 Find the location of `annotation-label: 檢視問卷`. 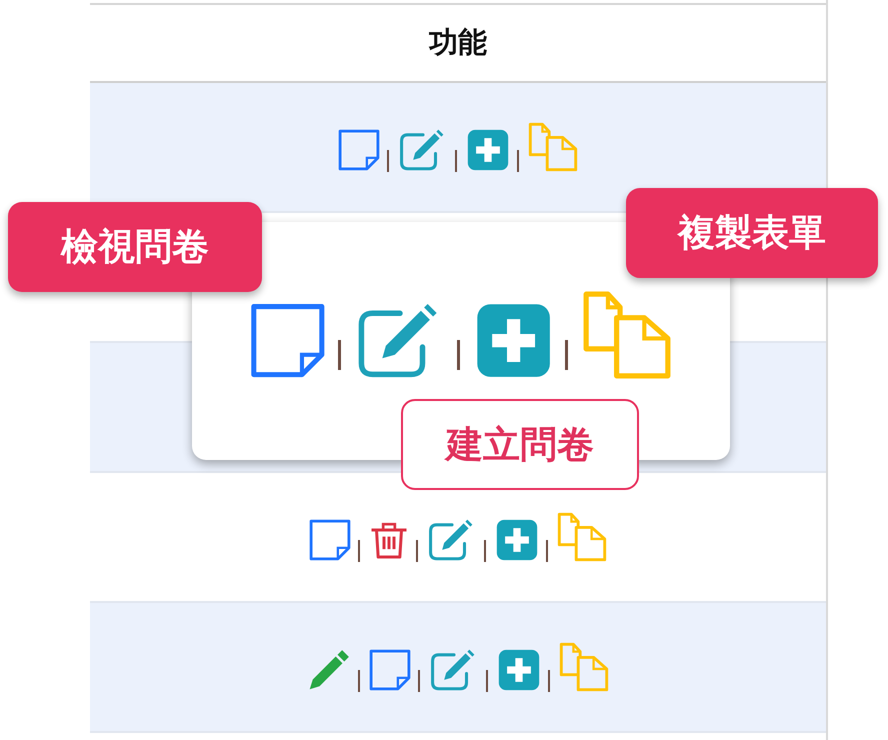

annotation-label: 檢視問卷 is located at coordinates (135, 247).